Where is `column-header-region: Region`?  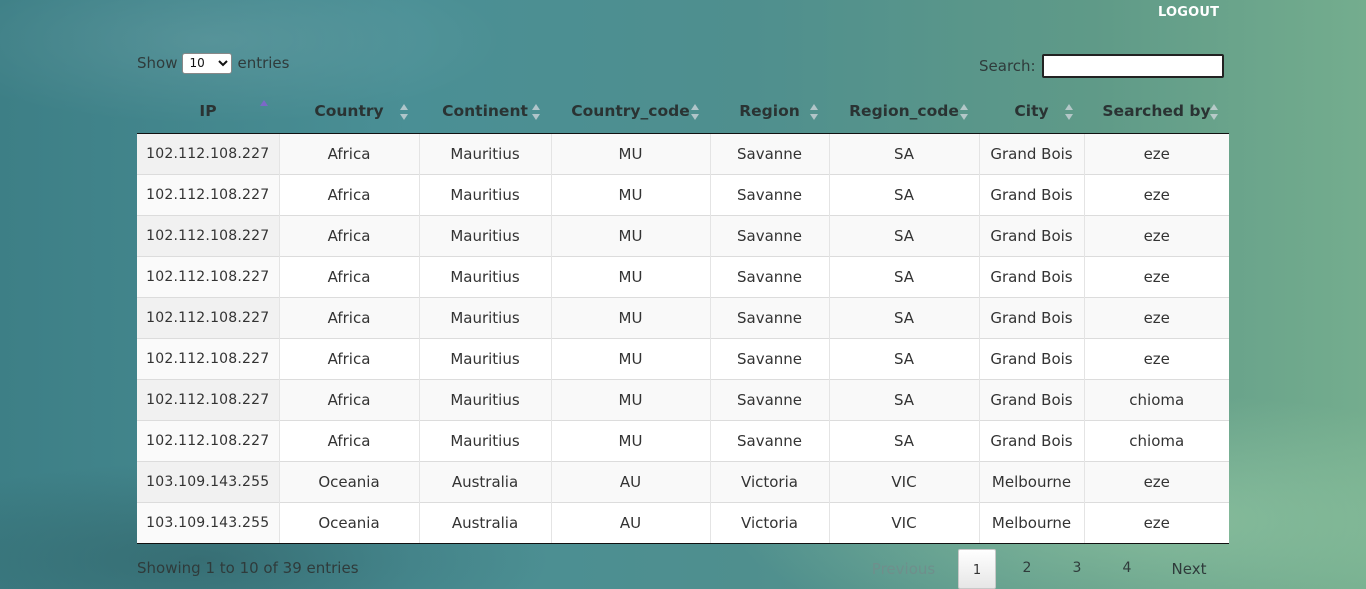
column-header-region: Region is located at coordinates (769, 111).